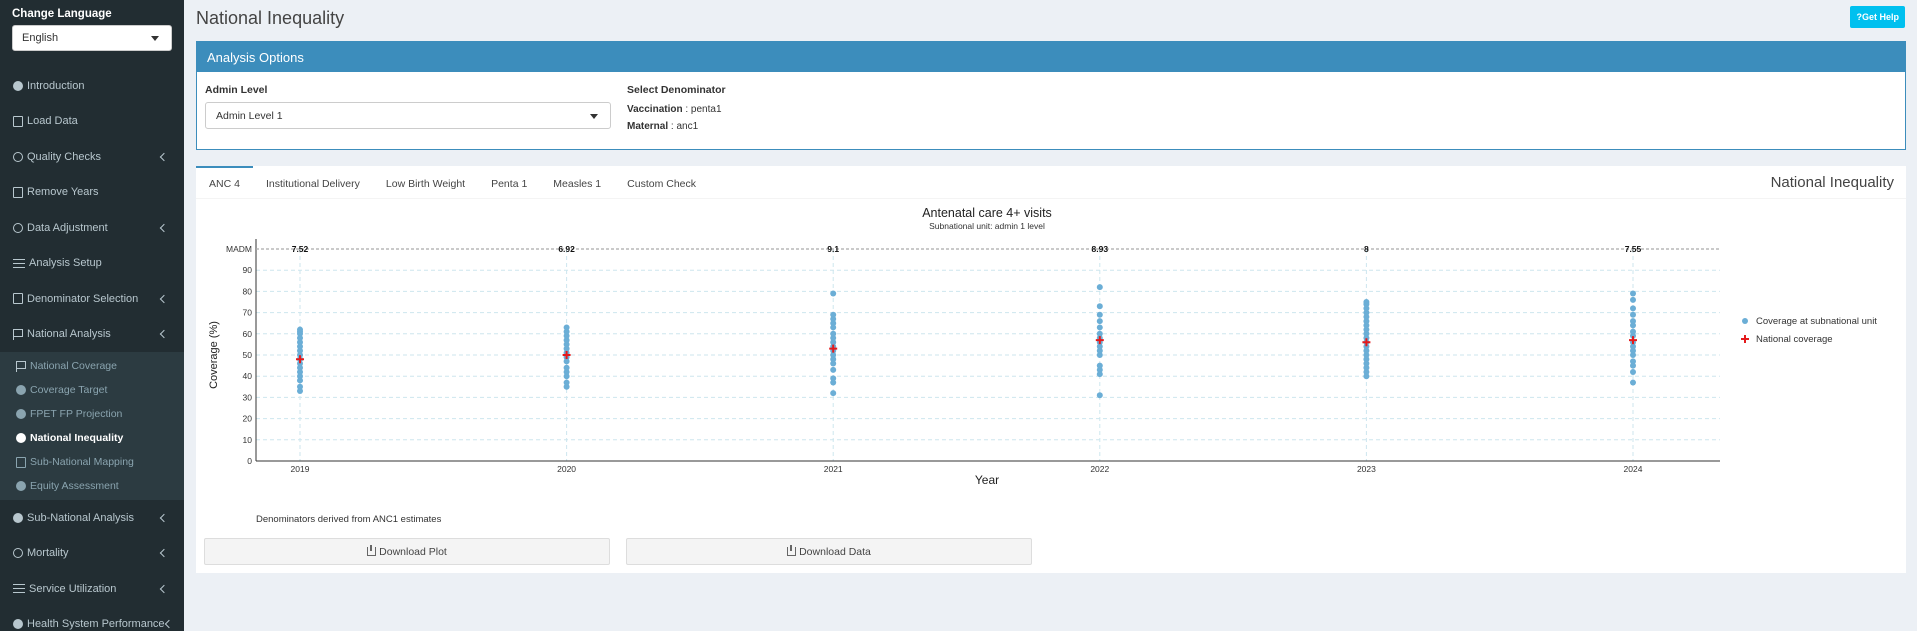 The height and width of the screenshot is (631, 1917). Describe the element at coordinates (1366, 469) in the screenshot. I see `x-tick-label: 2023` at that location.